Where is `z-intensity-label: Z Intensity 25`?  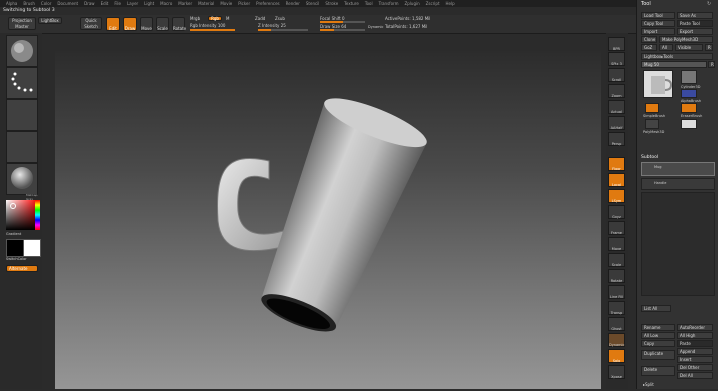
z-intensity-label: Z Intensity 25 is located at coordinates (272, 25).